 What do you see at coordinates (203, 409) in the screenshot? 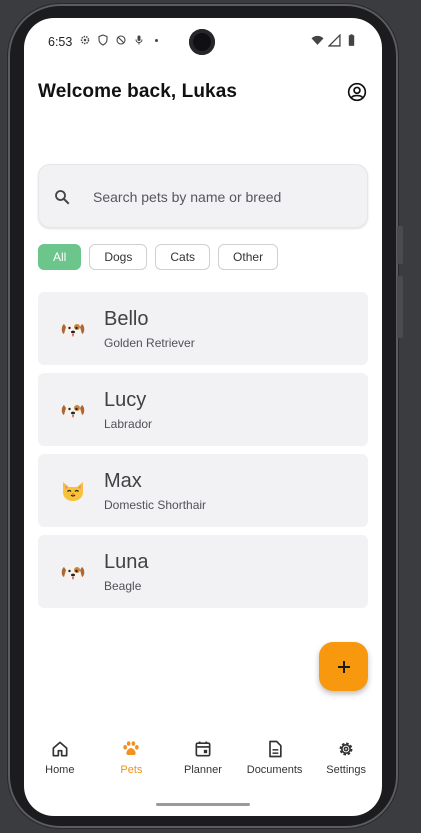
I see `pet-card: Lucy Labrador` at bounding box center [203, 409].